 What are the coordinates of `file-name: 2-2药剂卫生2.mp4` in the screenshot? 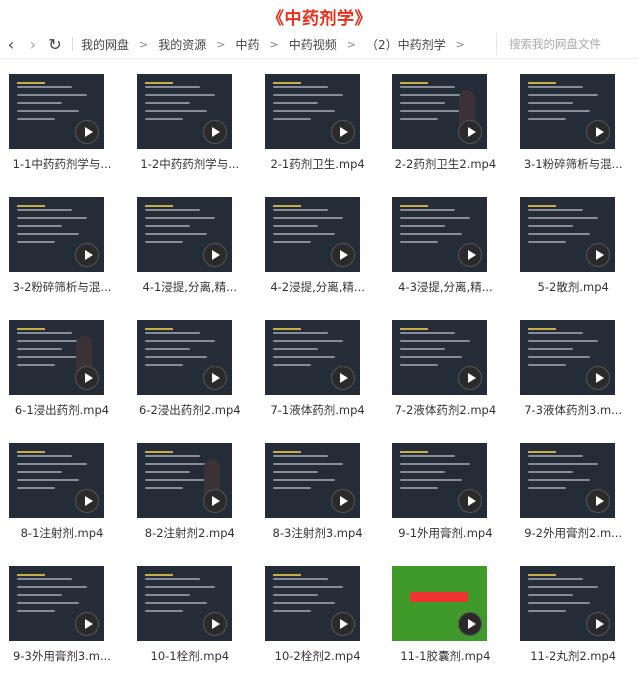 It's located at (445, 164).